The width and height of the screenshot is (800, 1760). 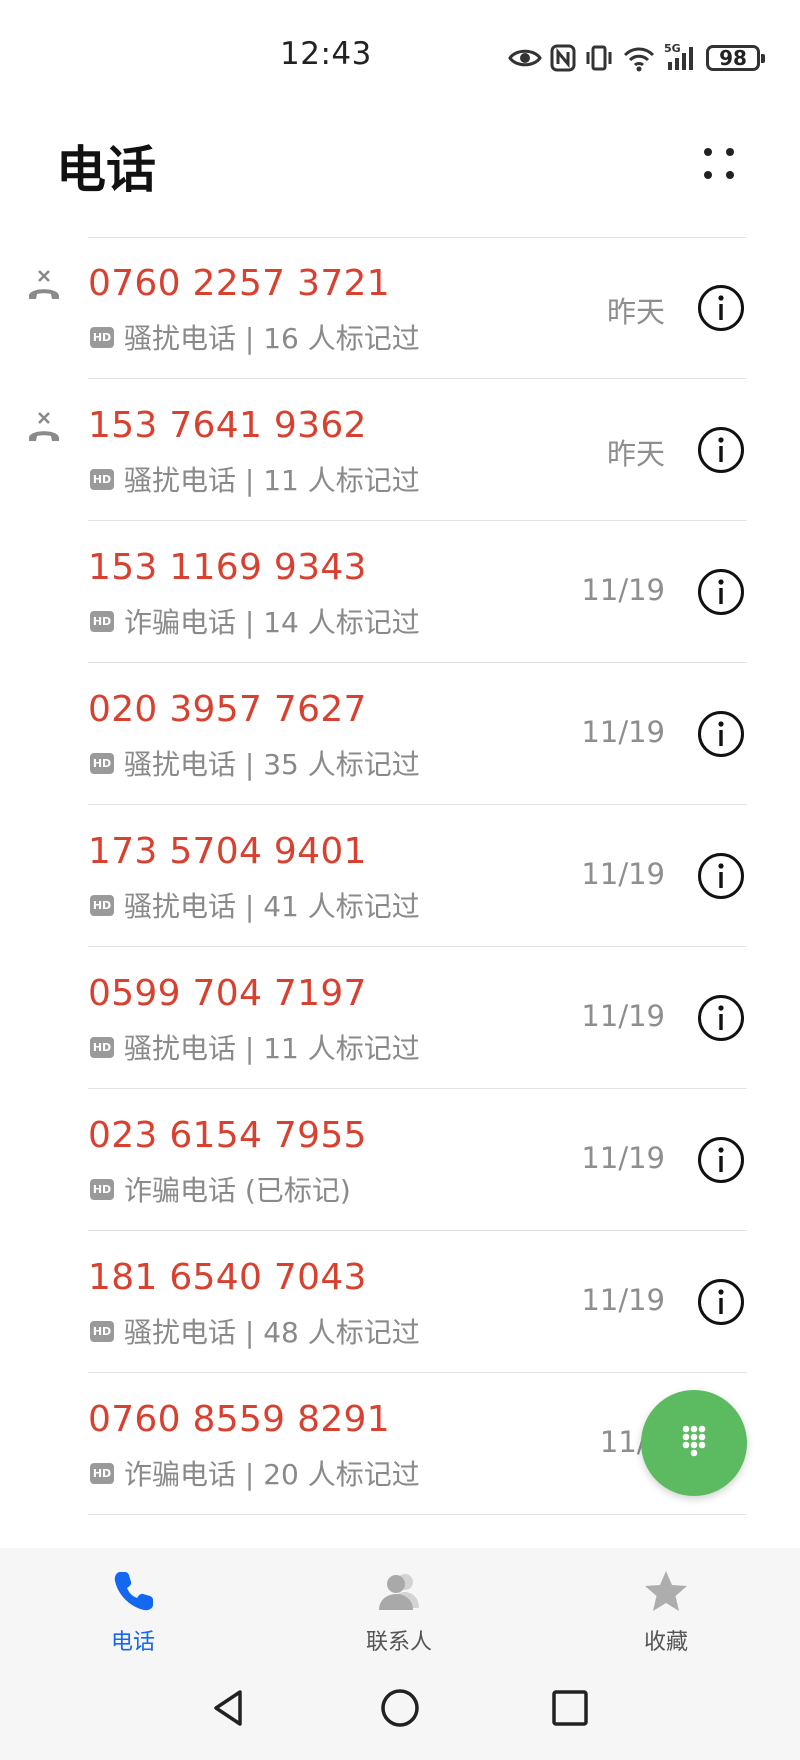 I want to click on call-number: 0760 2257 3721, so click(x=239, y=283).